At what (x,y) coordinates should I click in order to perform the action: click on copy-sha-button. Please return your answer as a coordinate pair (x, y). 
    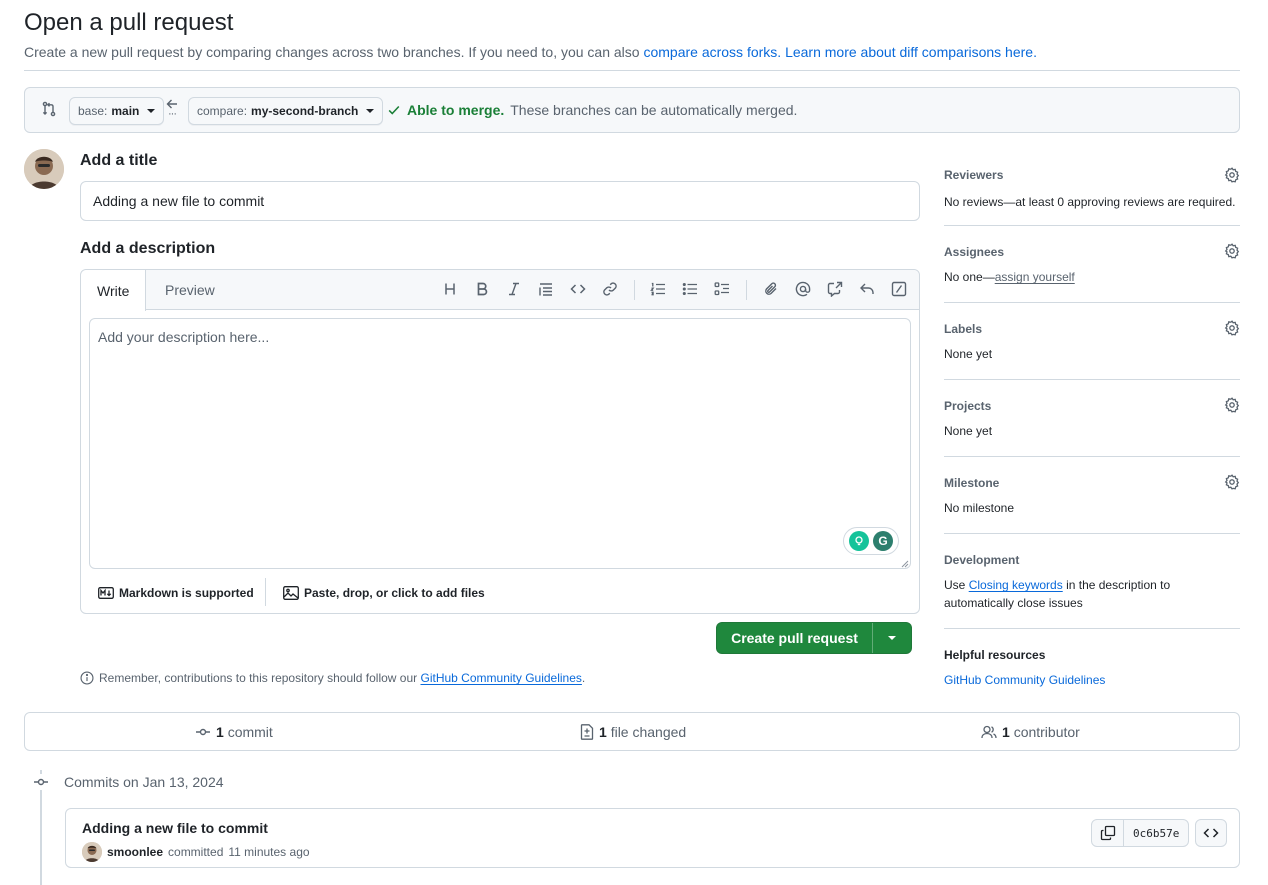
    Looking at the image, I should click on (1108, 833).